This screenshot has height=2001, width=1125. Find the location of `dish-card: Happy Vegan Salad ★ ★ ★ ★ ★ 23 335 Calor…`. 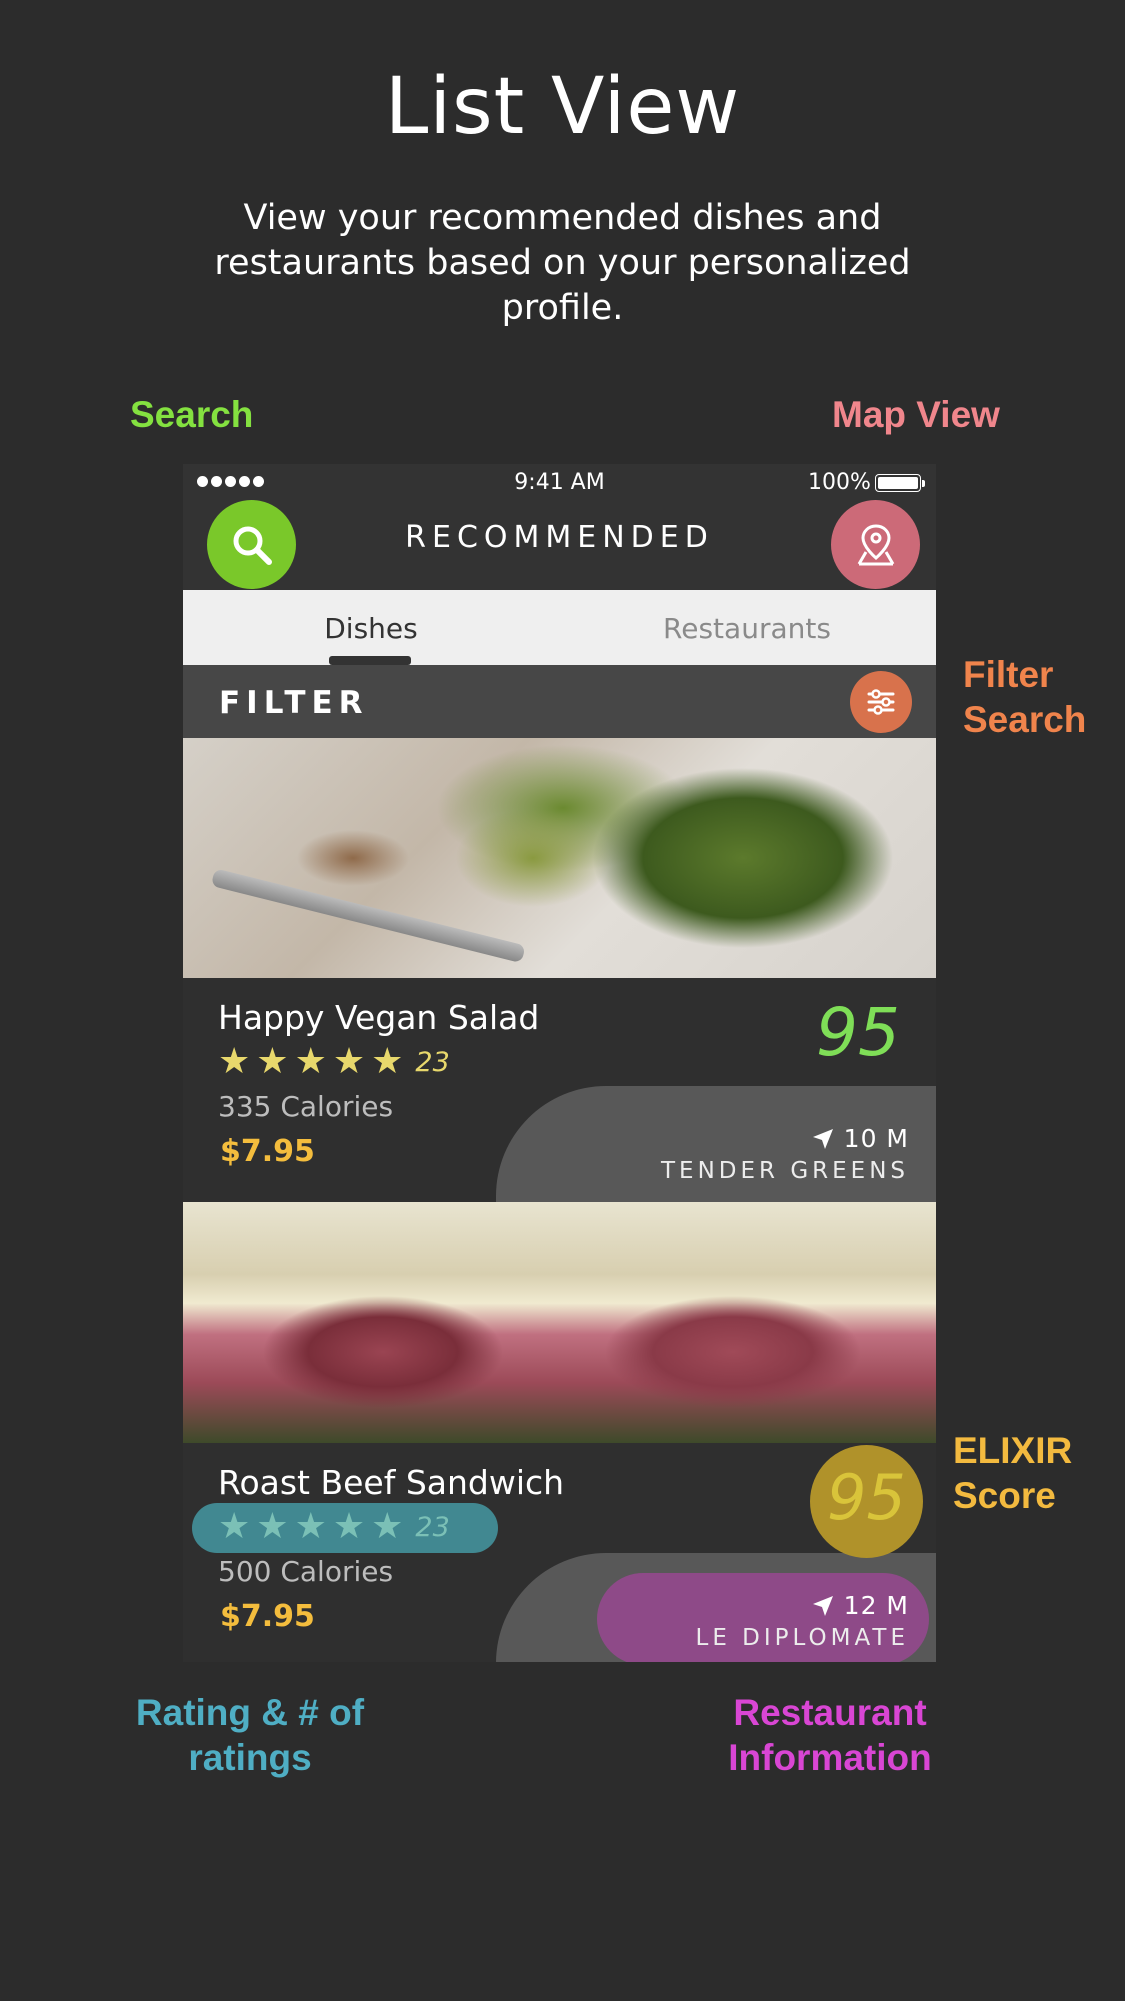

dish-card: Happy Vegan Salad ★ ★ ★ ★ ★ 23 335 Calor… is located at coordinates (559, 1097).